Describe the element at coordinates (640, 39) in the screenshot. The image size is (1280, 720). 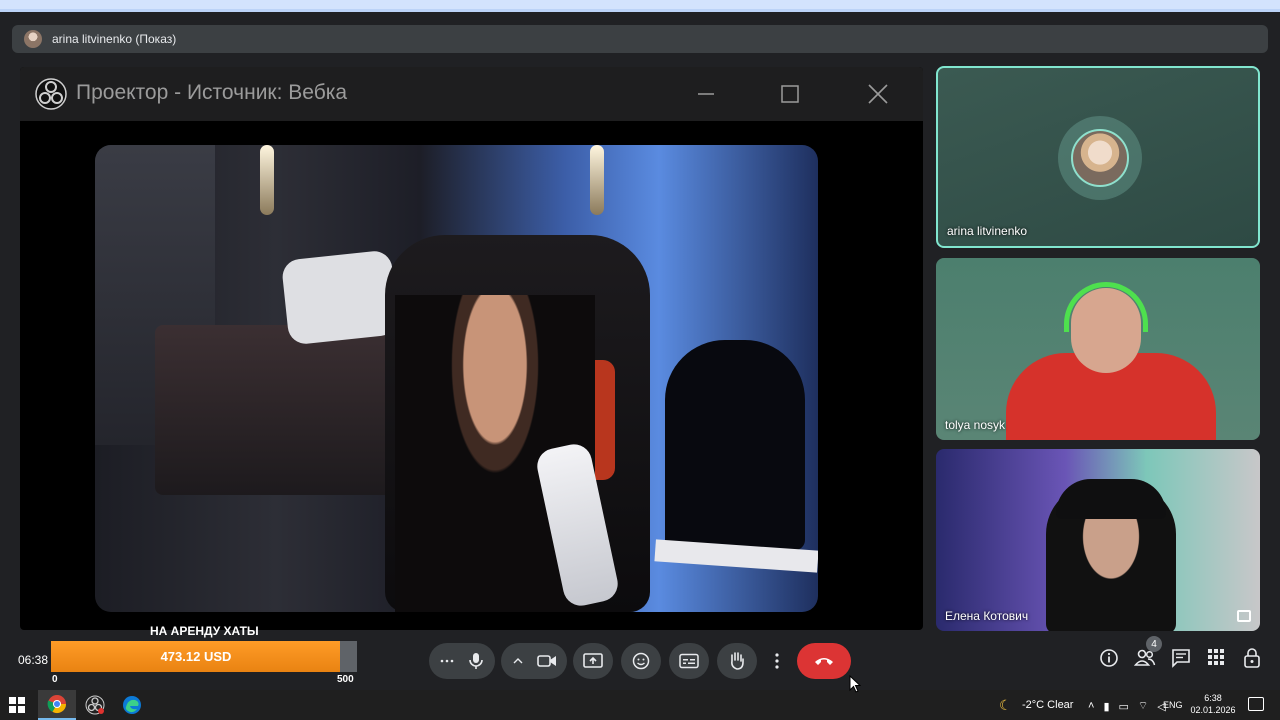
I see `presenter-bar: arina litvinenko (Показ)` at that location.